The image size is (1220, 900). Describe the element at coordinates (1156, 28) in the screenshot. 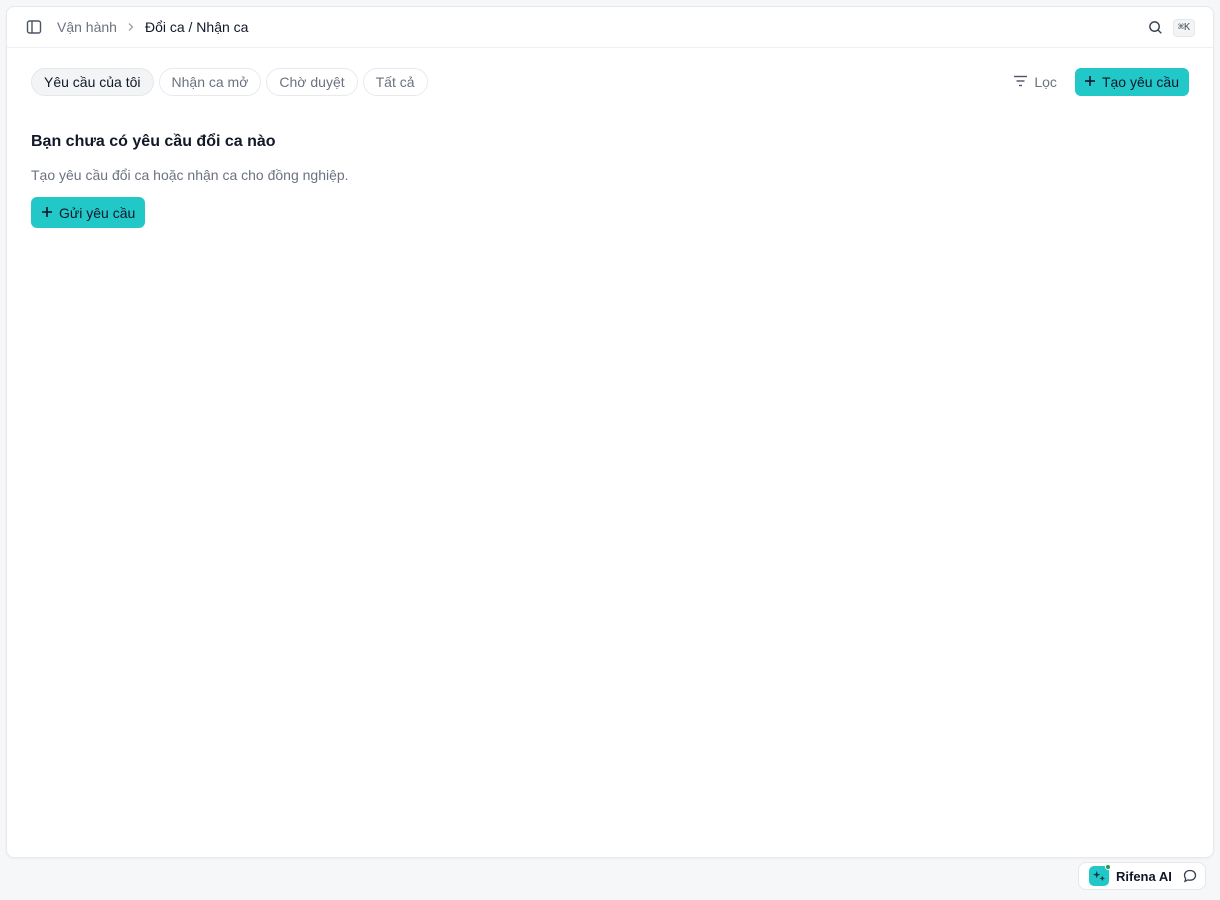

I see `search-icon` at that location.